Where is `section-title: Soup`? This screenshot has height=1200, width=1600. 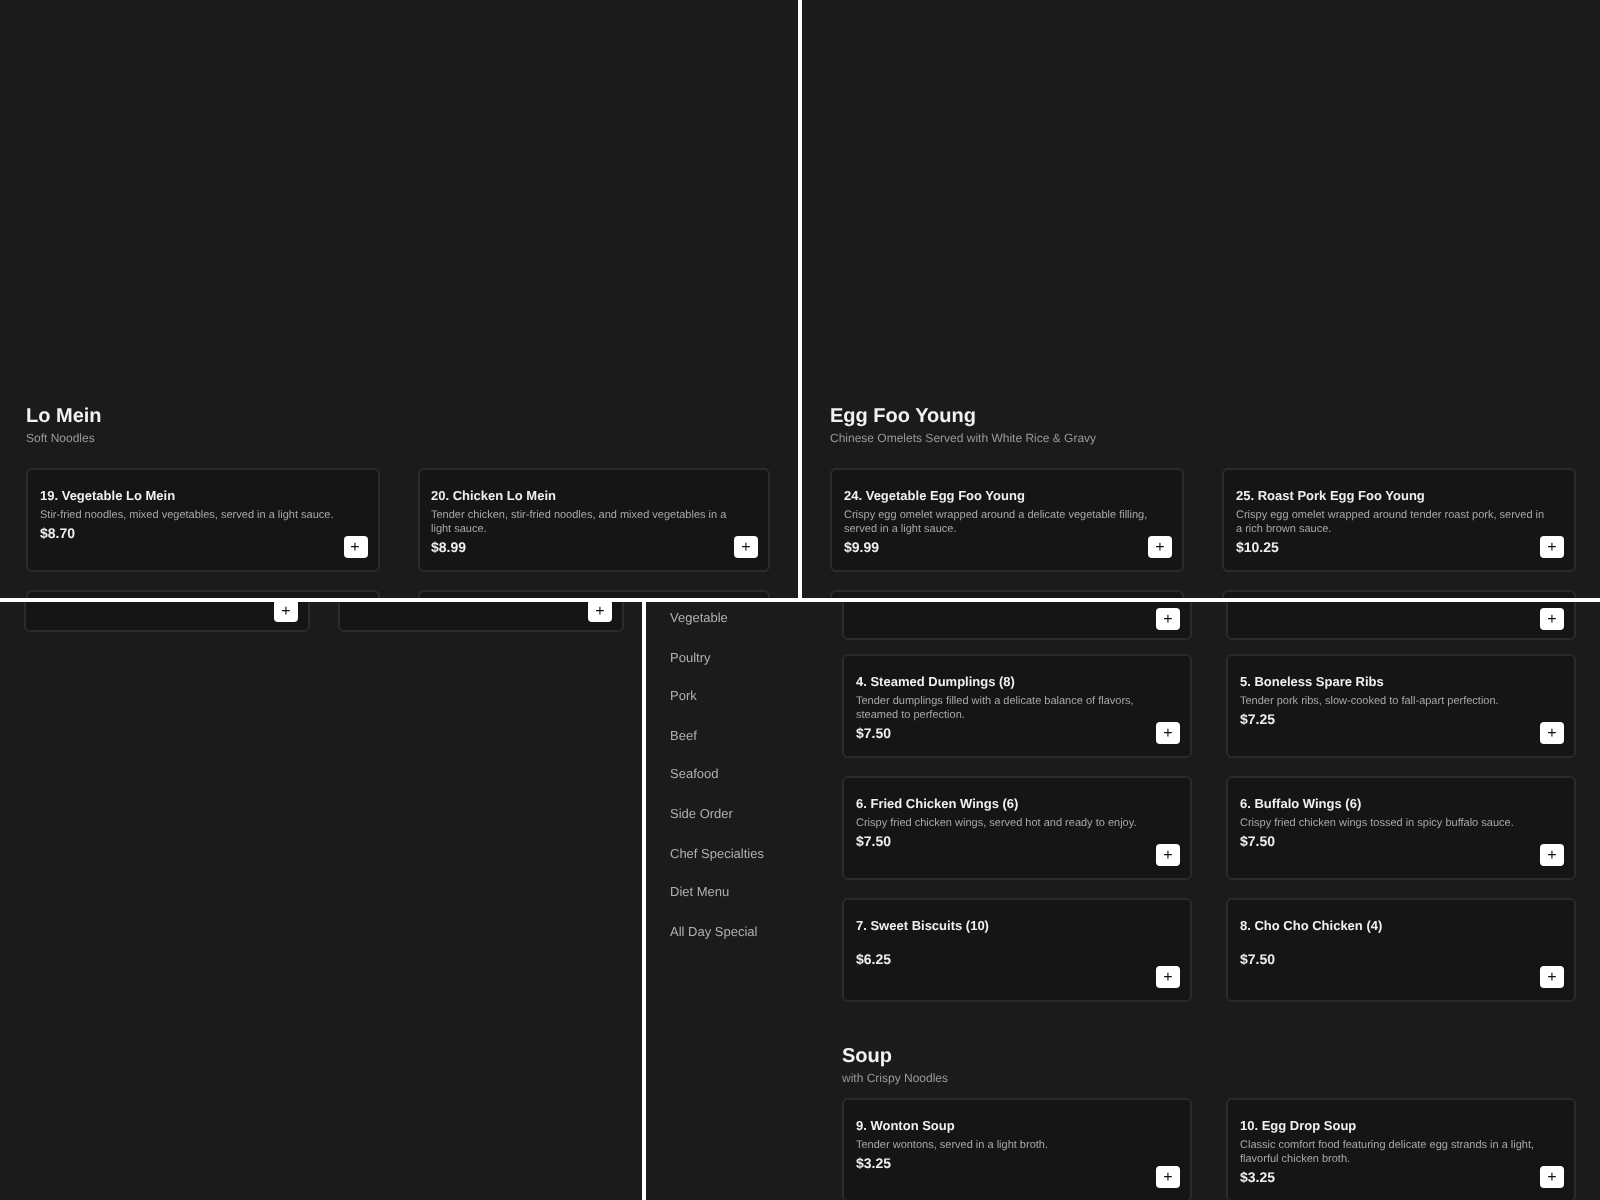 section-title: Soup is located at coordinates (868, 1057).